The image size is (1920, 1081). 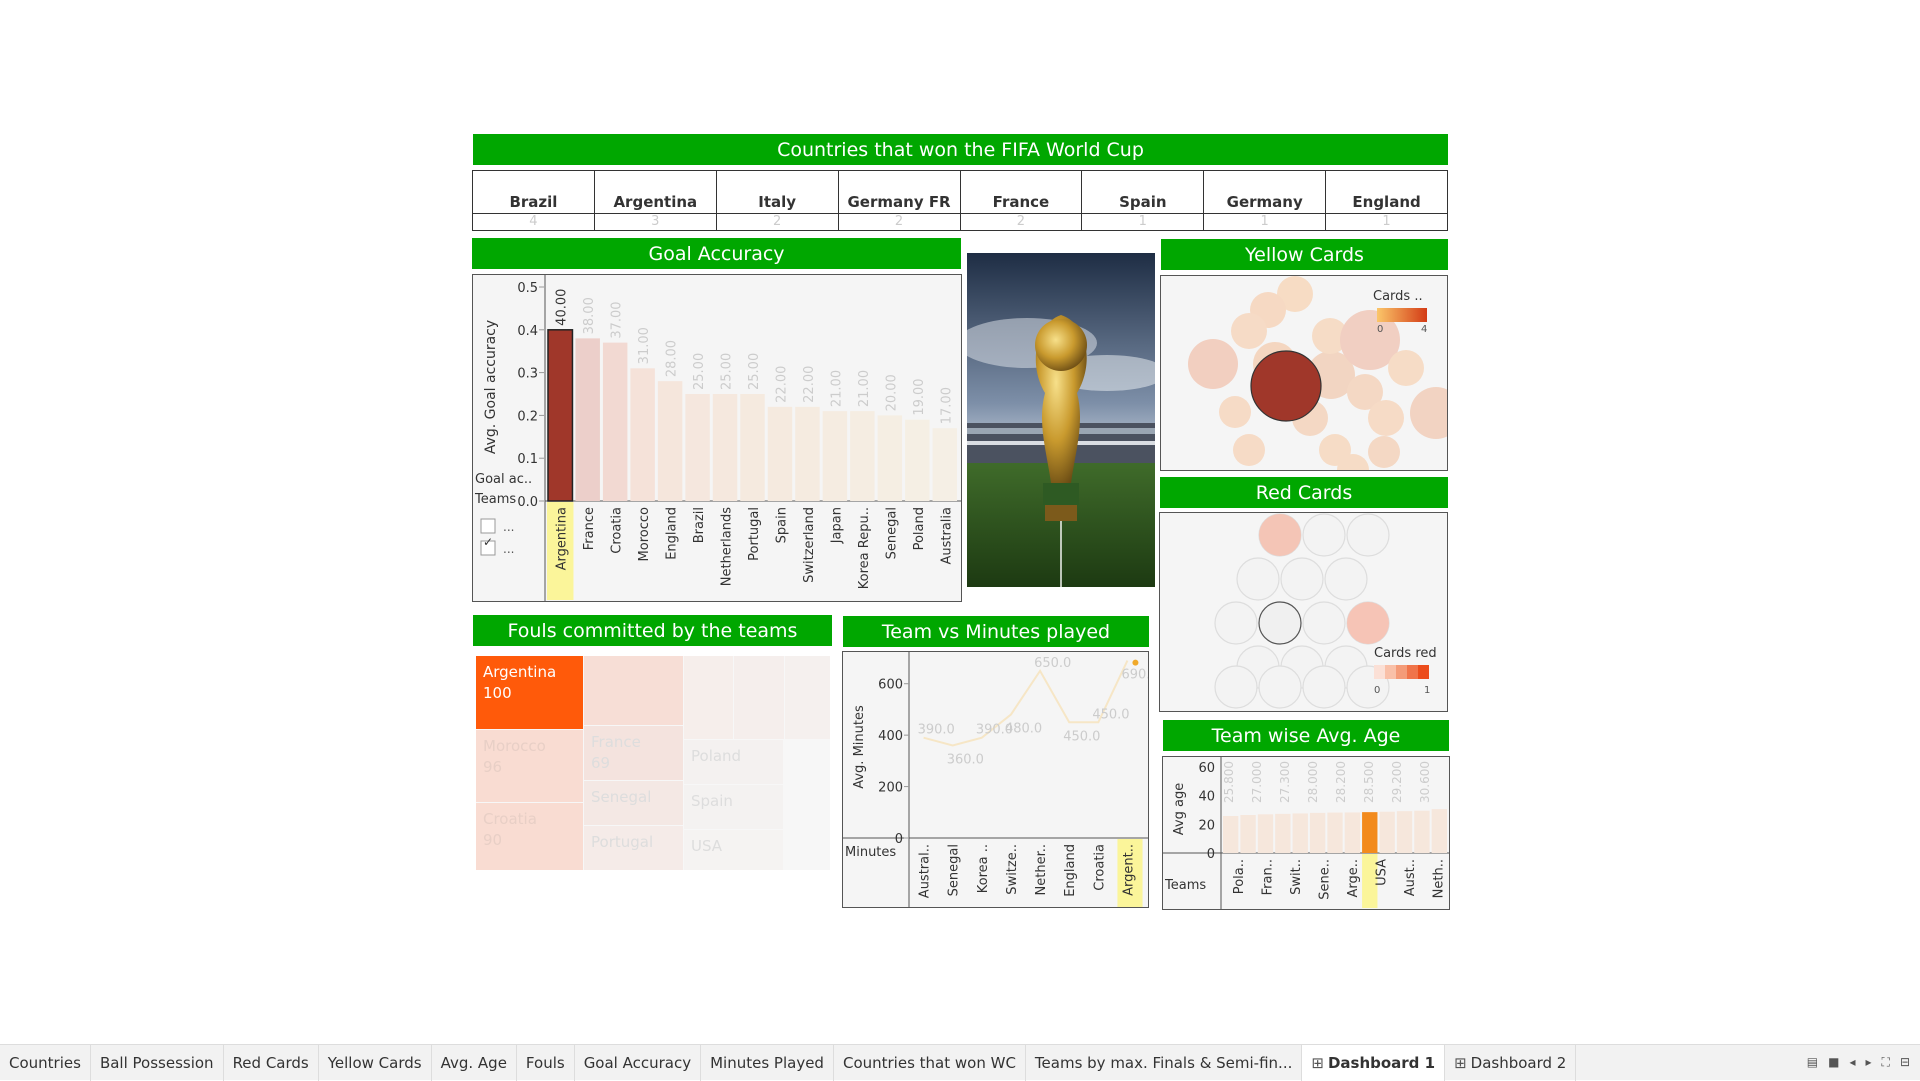 I want to click on sheet-tab: Countries that won WC, so click(x=930, y=1062).